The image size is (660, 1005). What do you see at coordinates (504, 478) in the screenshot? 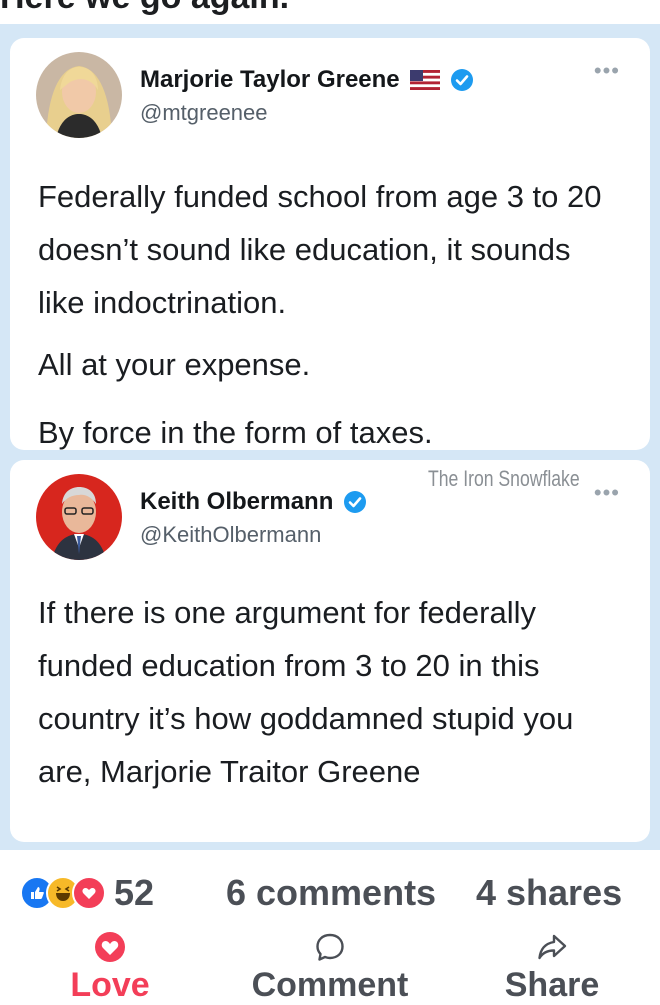
I see `watermark: The Iron Snowflake` at bounding box center [504, 478].